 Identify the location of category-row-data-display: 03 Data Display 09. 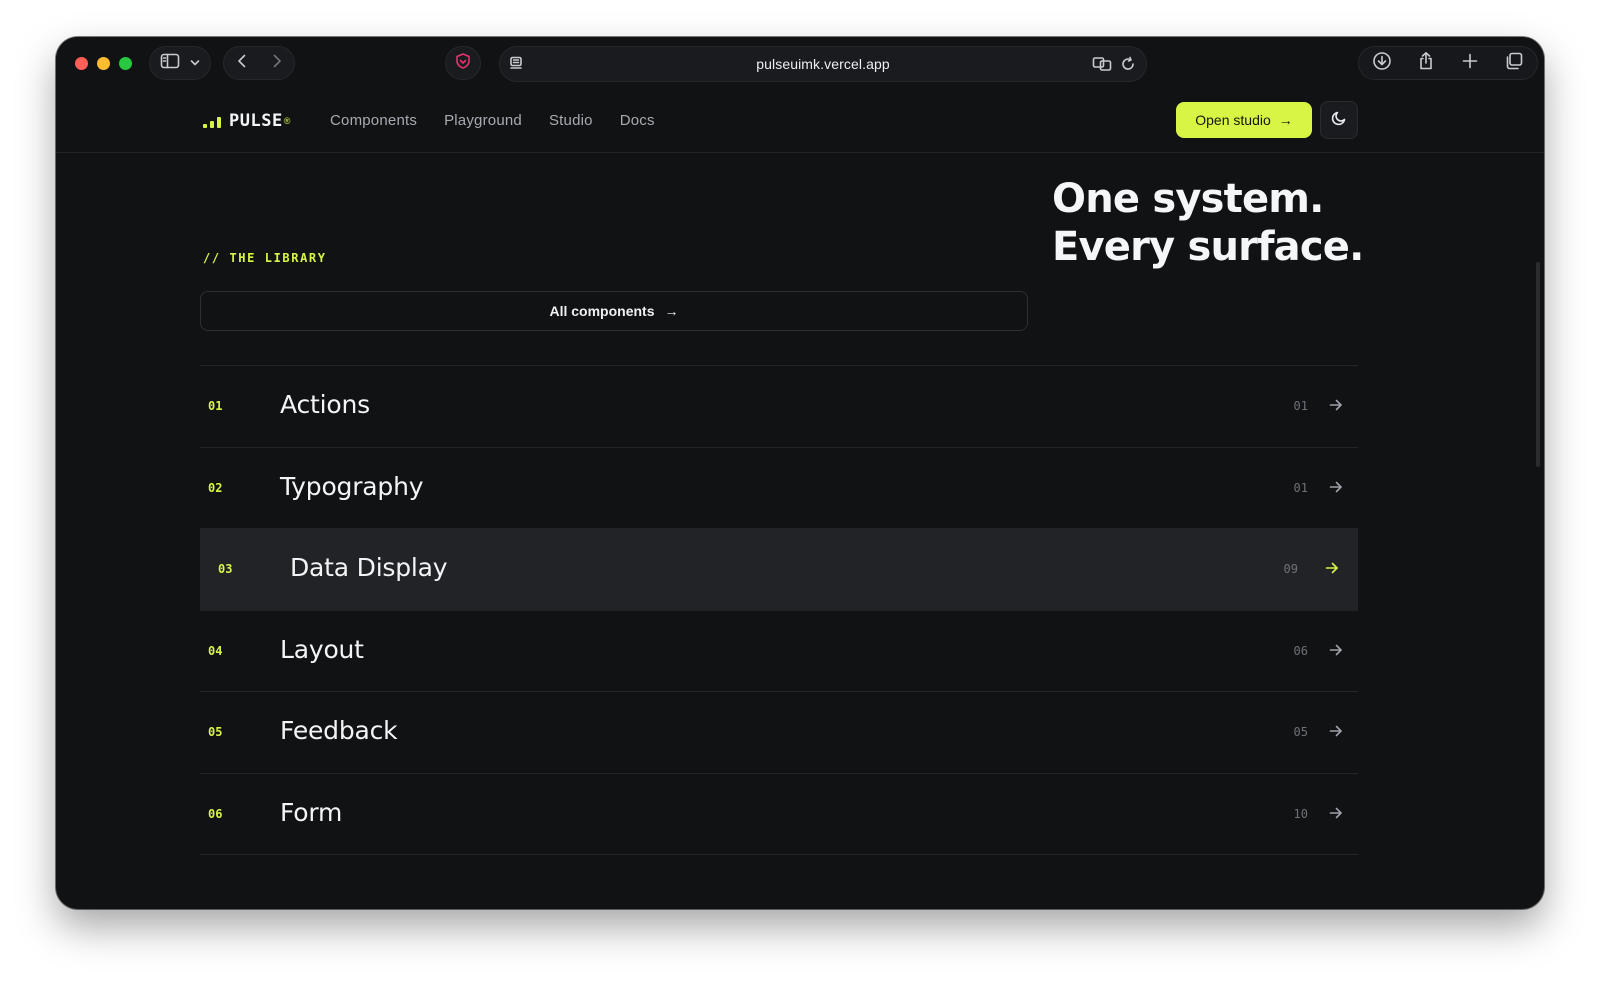
(779, 570).